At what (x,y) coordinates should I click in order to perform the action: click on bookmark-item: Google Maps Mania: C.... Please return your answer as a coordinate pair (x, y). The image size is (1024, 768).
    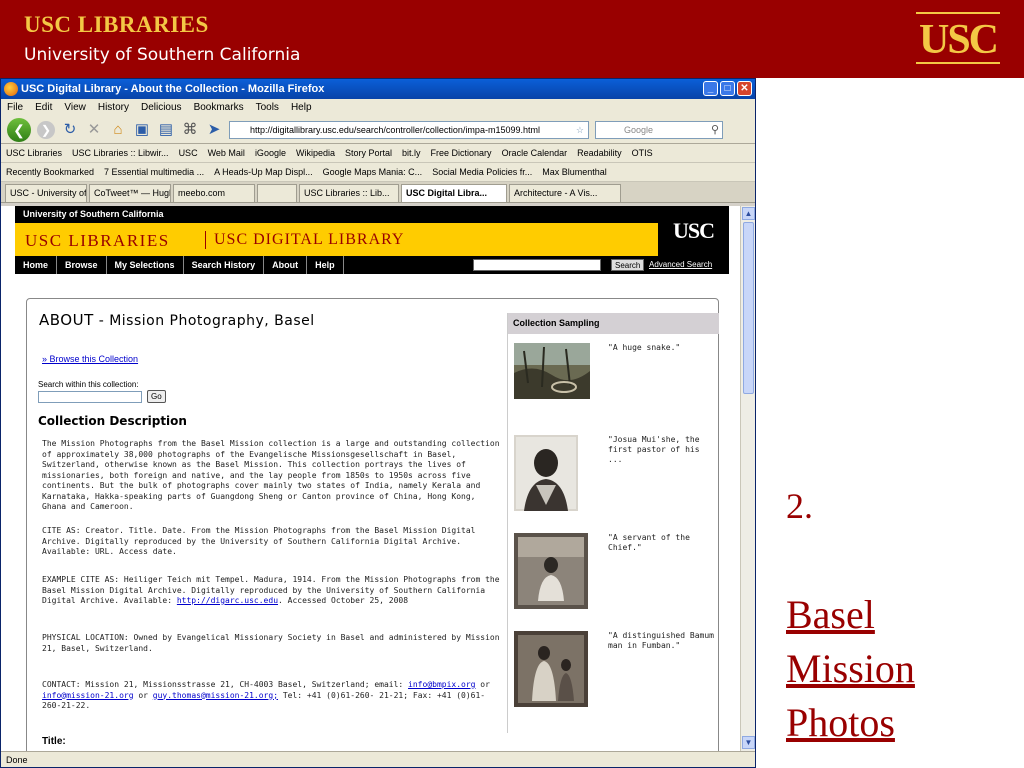
    Looking at the image, I should click on (373, 172).